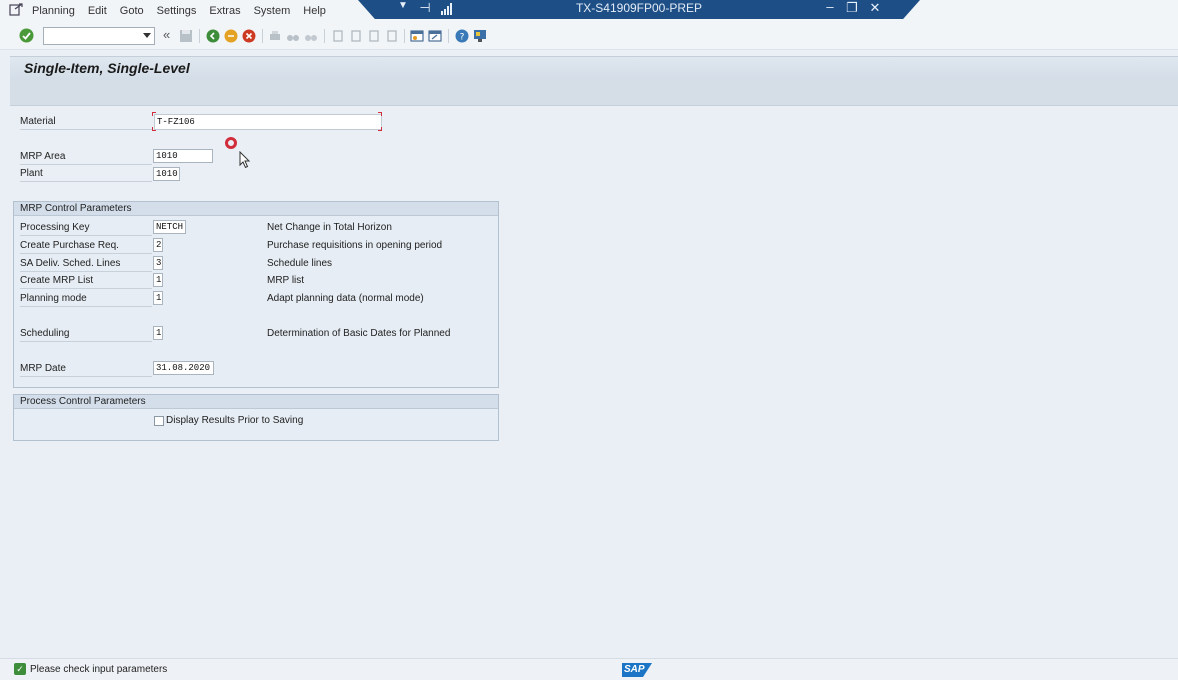  What do you see at coordinates (176, 122) in the screenshot?
I see `material-value: T-FZ106` at bounding box center [176, 122].